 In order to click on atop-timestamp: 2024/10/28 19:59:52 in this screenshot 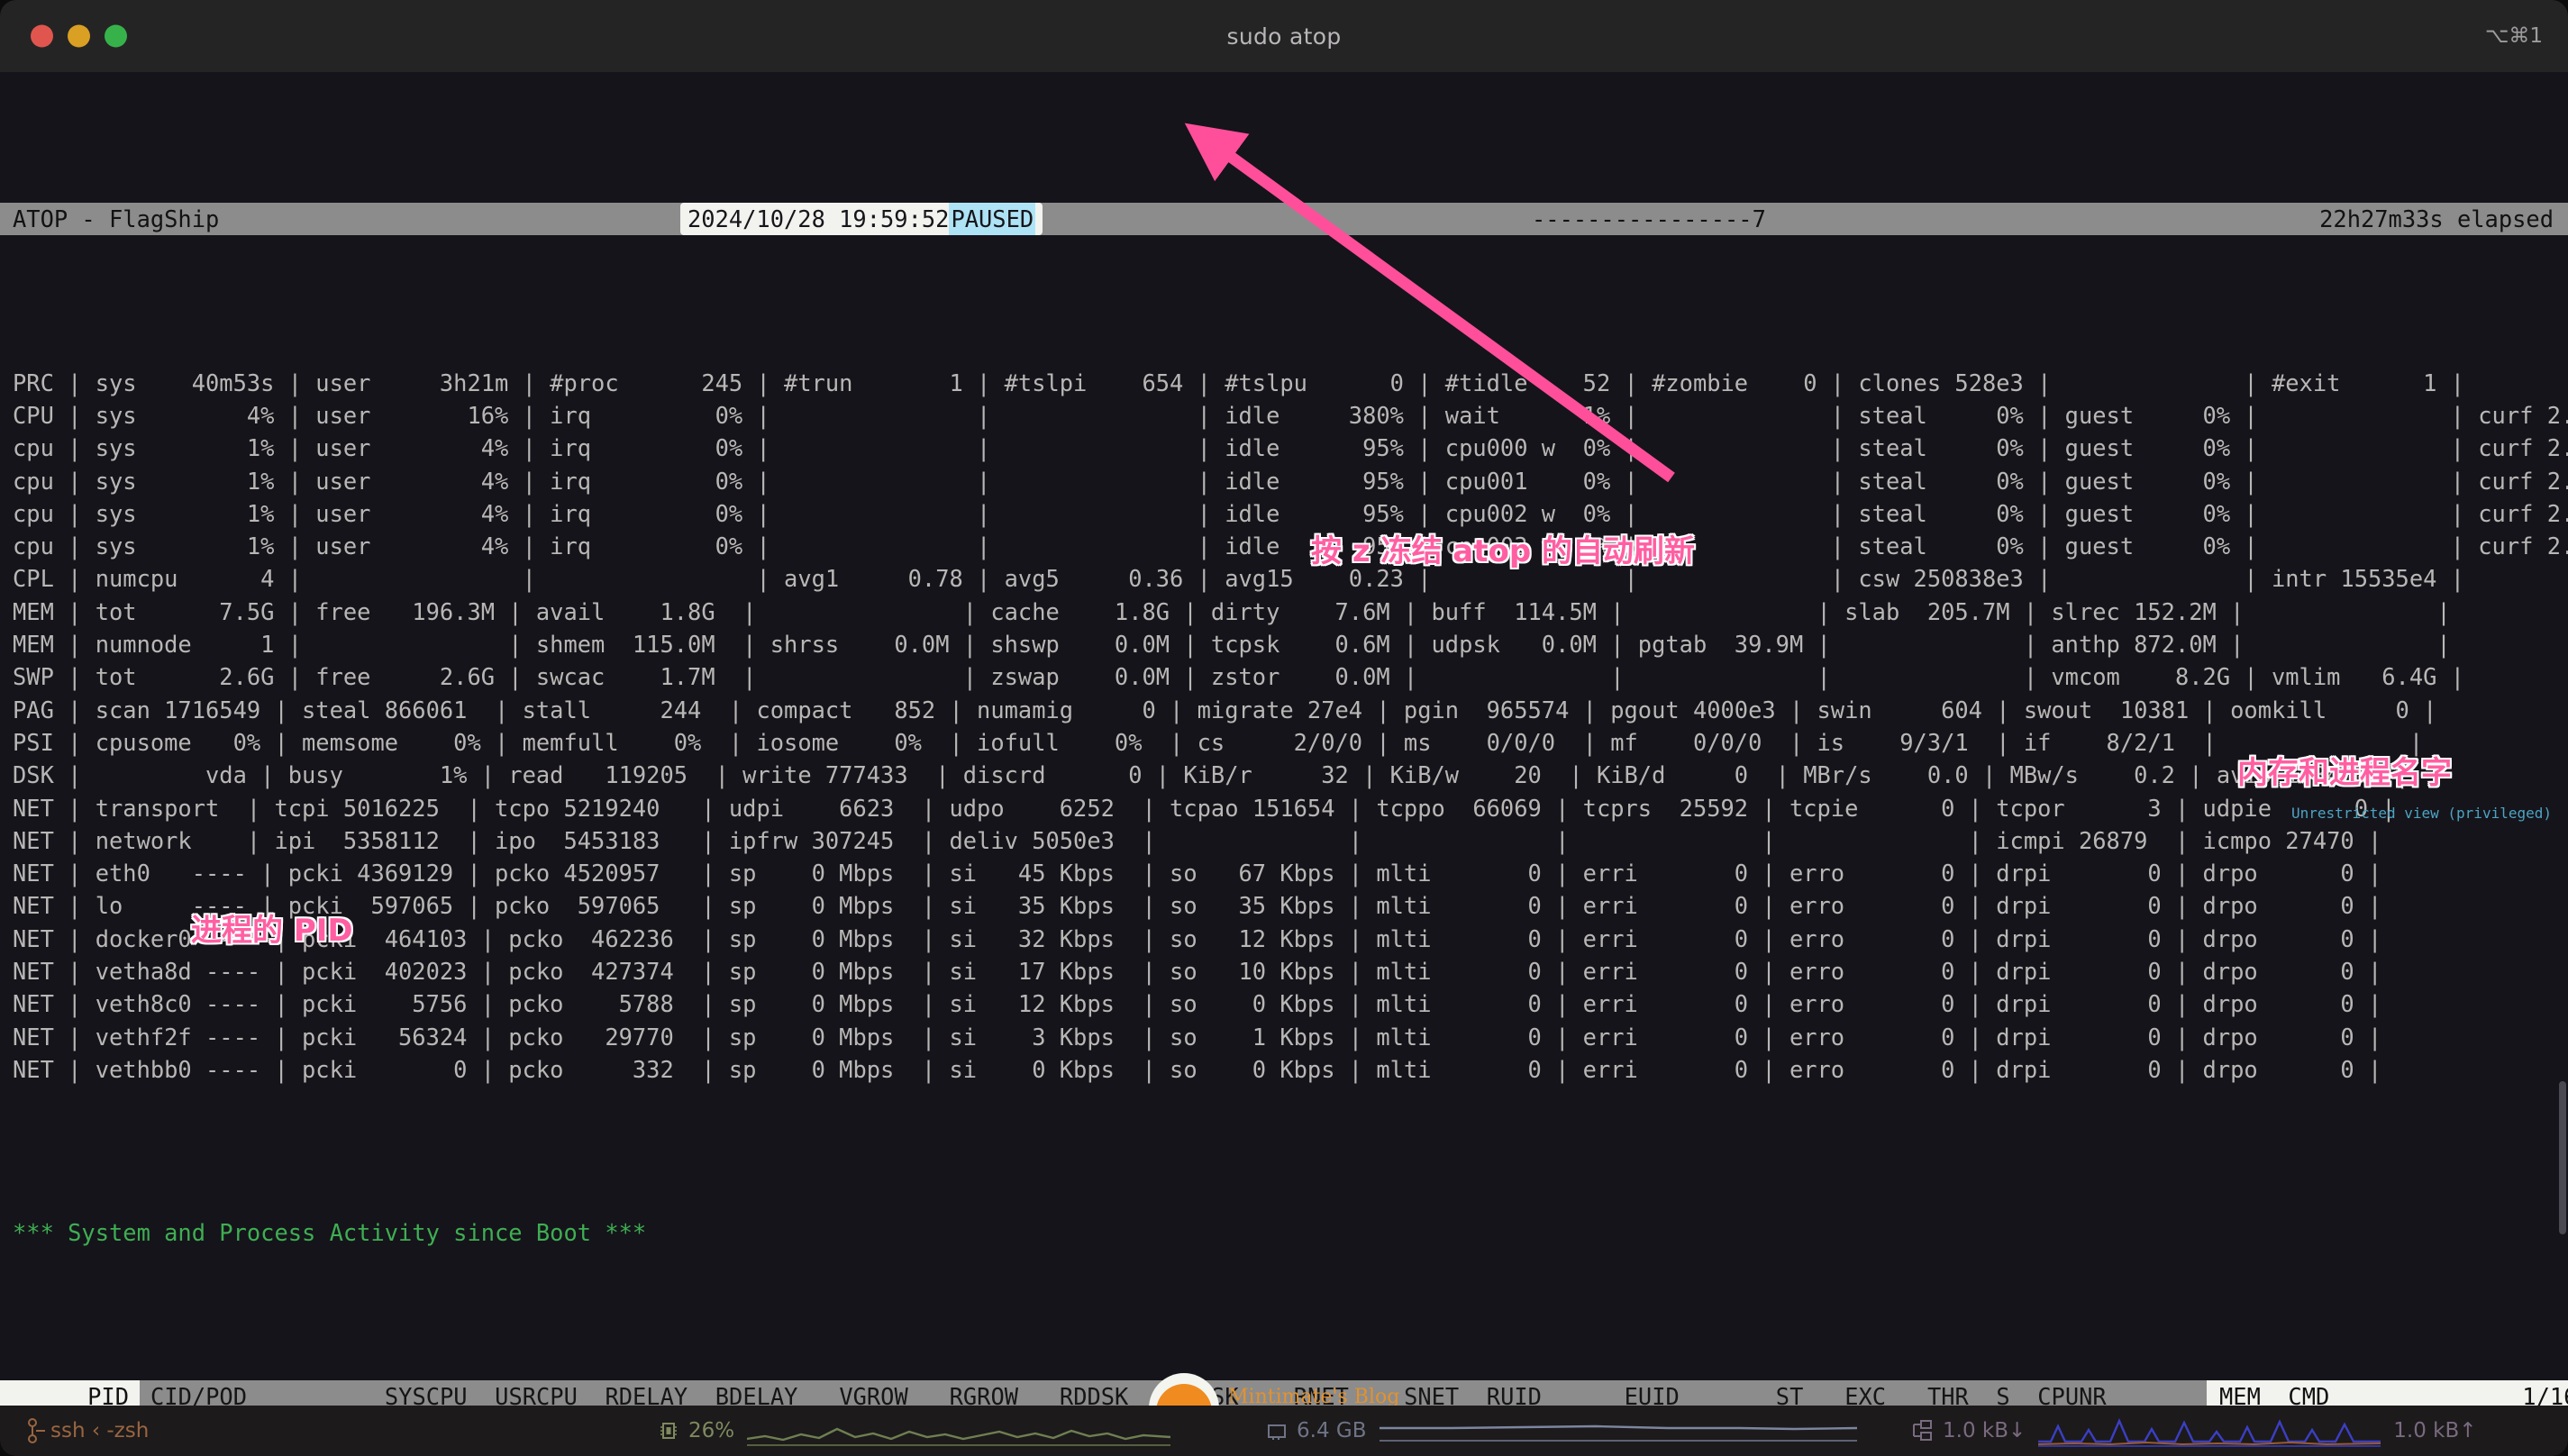, I will do `click(819, 219)`.